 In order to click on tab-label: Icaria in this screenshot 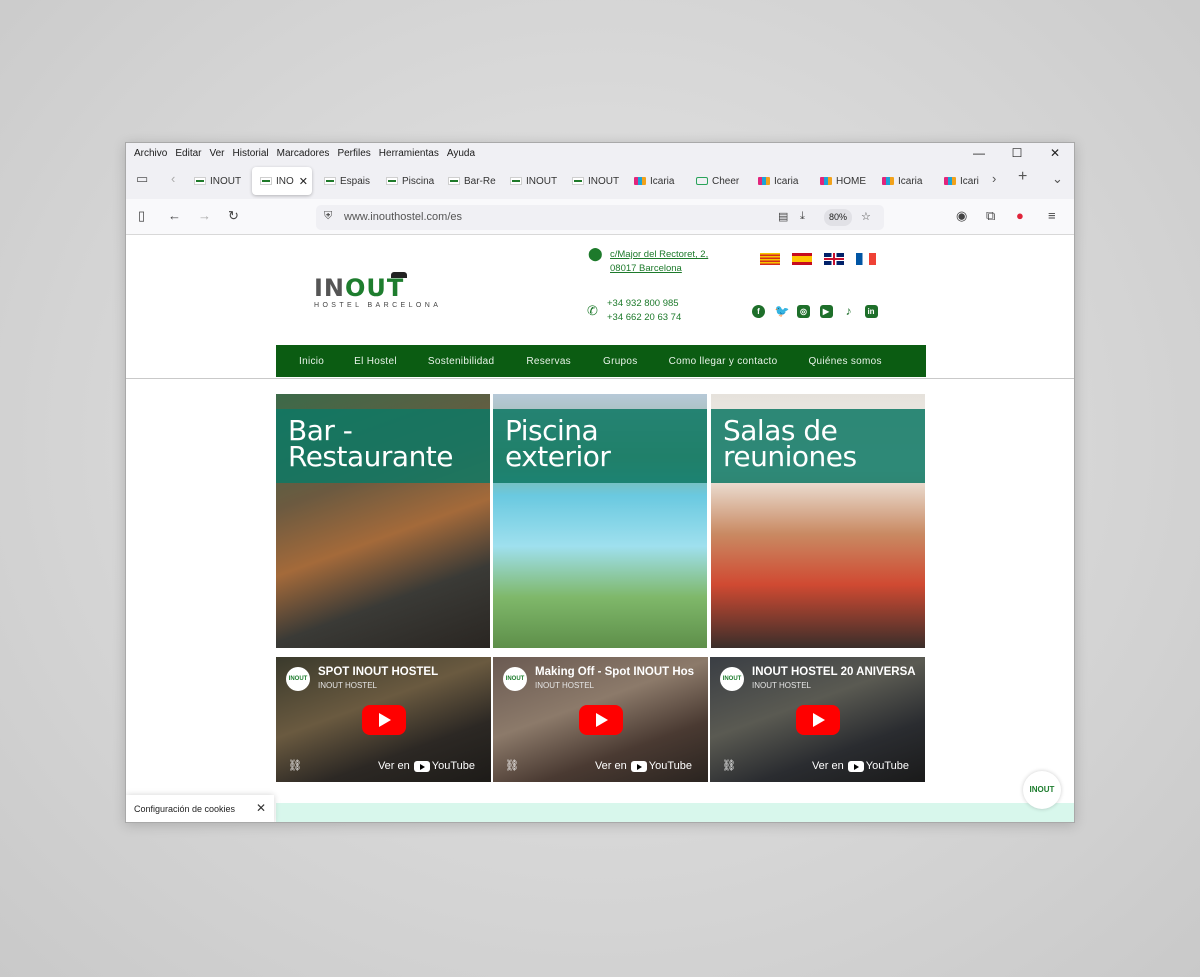, I will do `click(910, 181)`.